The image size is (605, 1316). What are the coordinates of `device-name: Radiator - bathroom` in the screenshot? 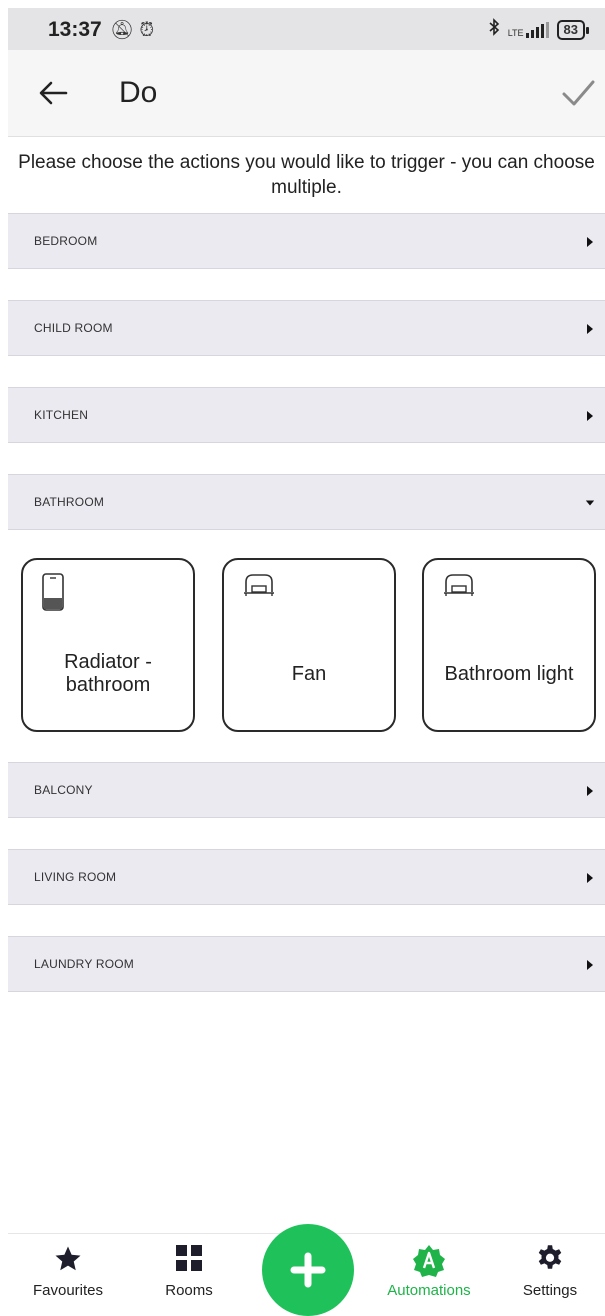 It's located at (108, 673).